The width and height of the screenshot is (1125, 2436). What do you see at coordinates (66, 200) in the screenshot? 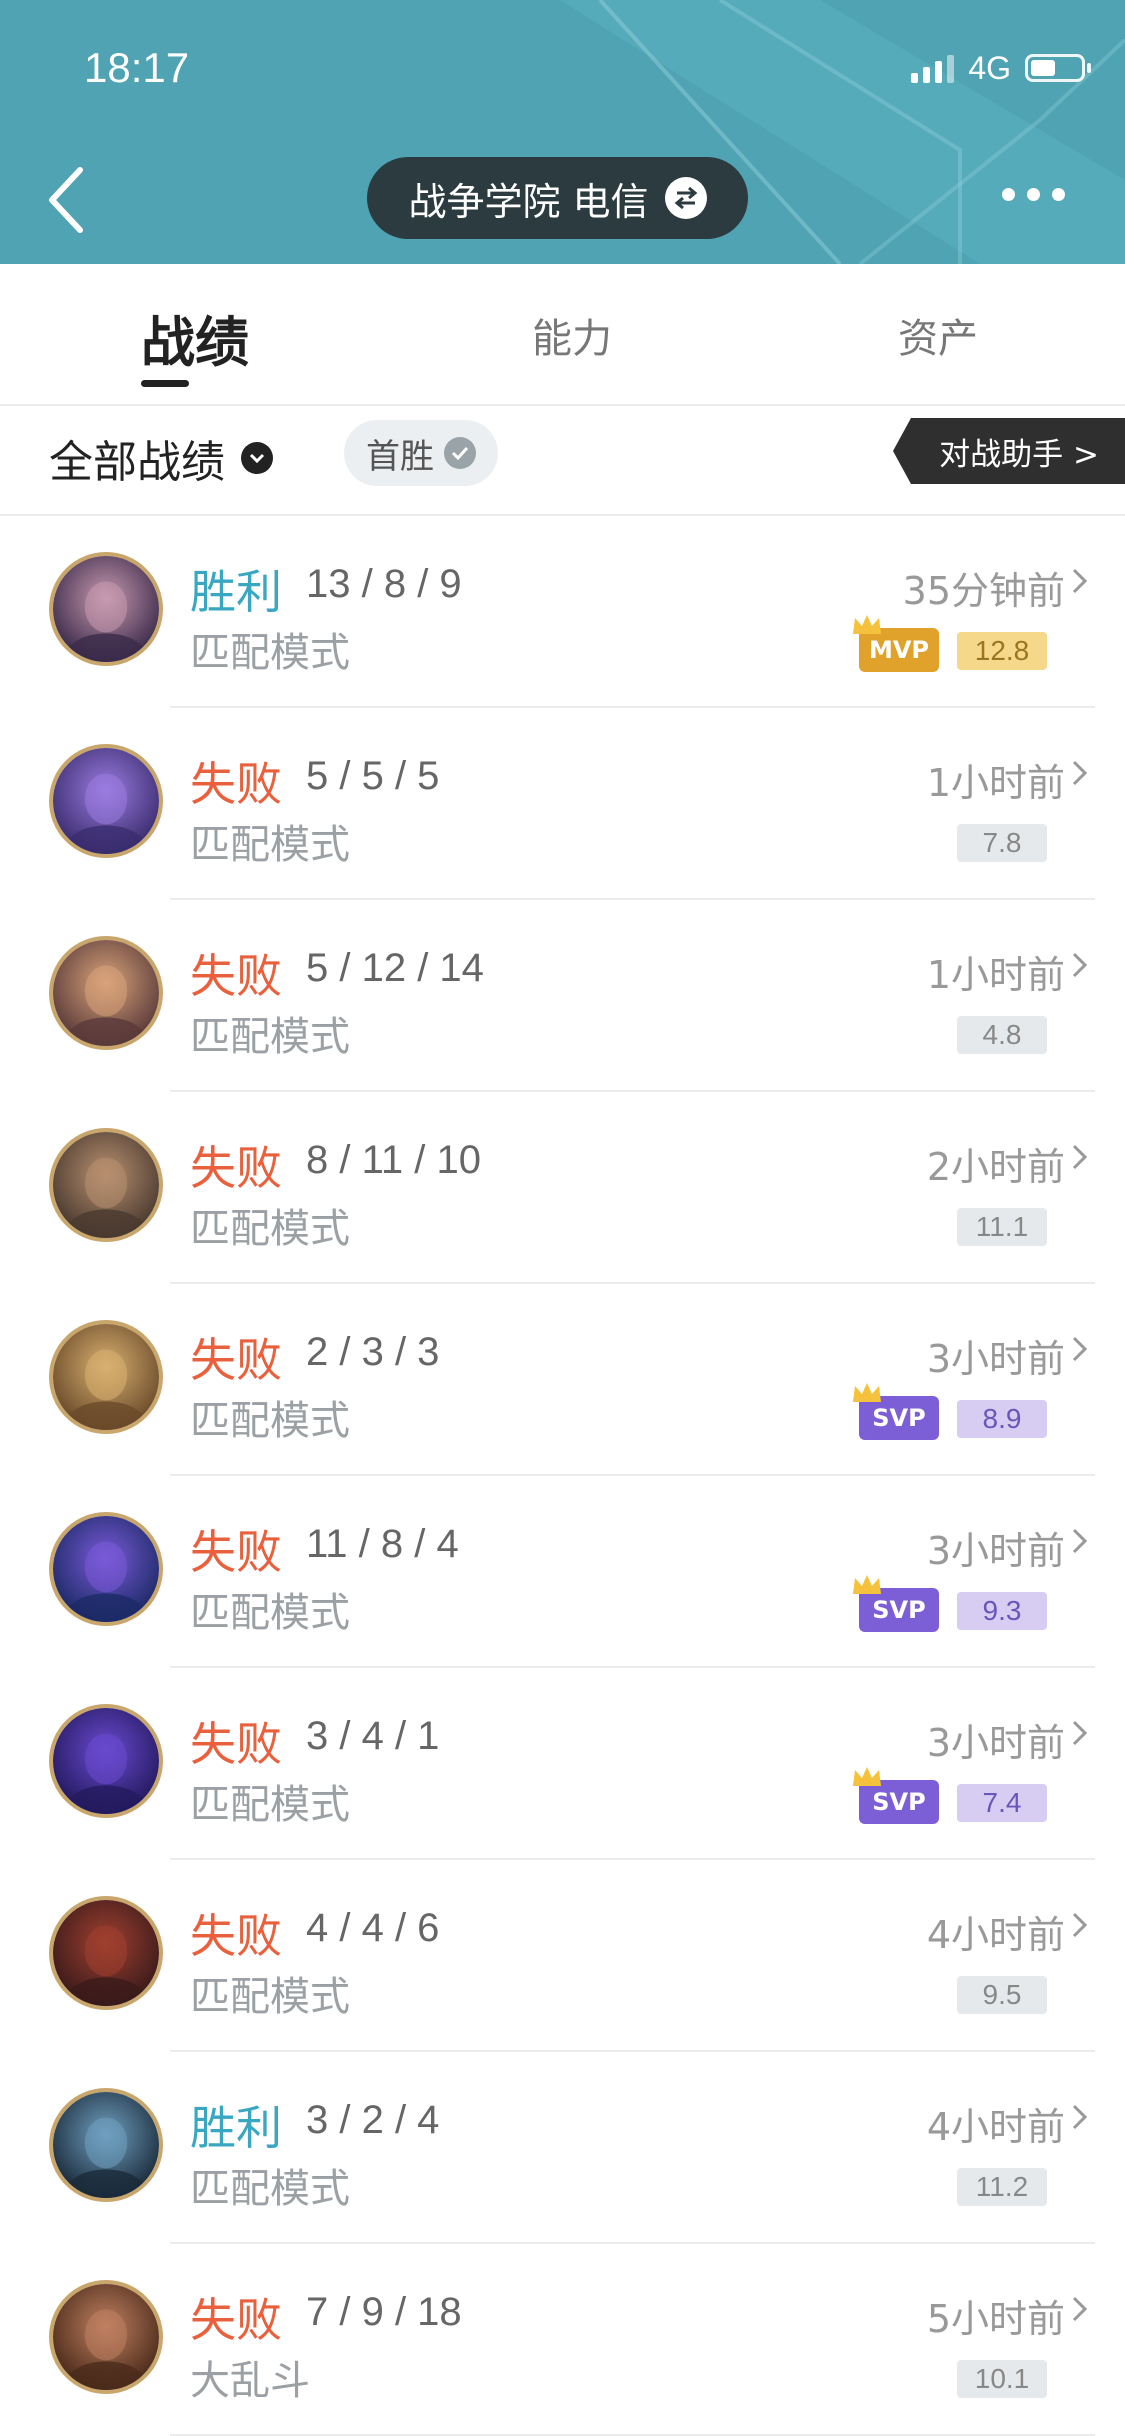
I see `chevron-left-icon` at bounding box center [66, 200].